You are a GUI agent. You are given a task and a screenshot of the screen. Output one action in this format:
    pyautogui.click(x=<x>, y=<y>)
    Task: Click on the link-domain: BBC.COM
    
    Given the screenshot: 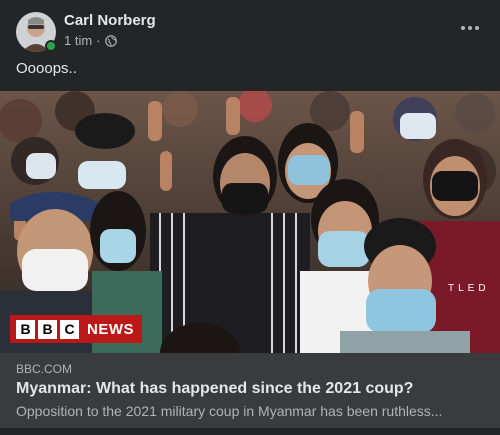 What is the action you would take?
    pyautogui.click(x=44, y=369)
    